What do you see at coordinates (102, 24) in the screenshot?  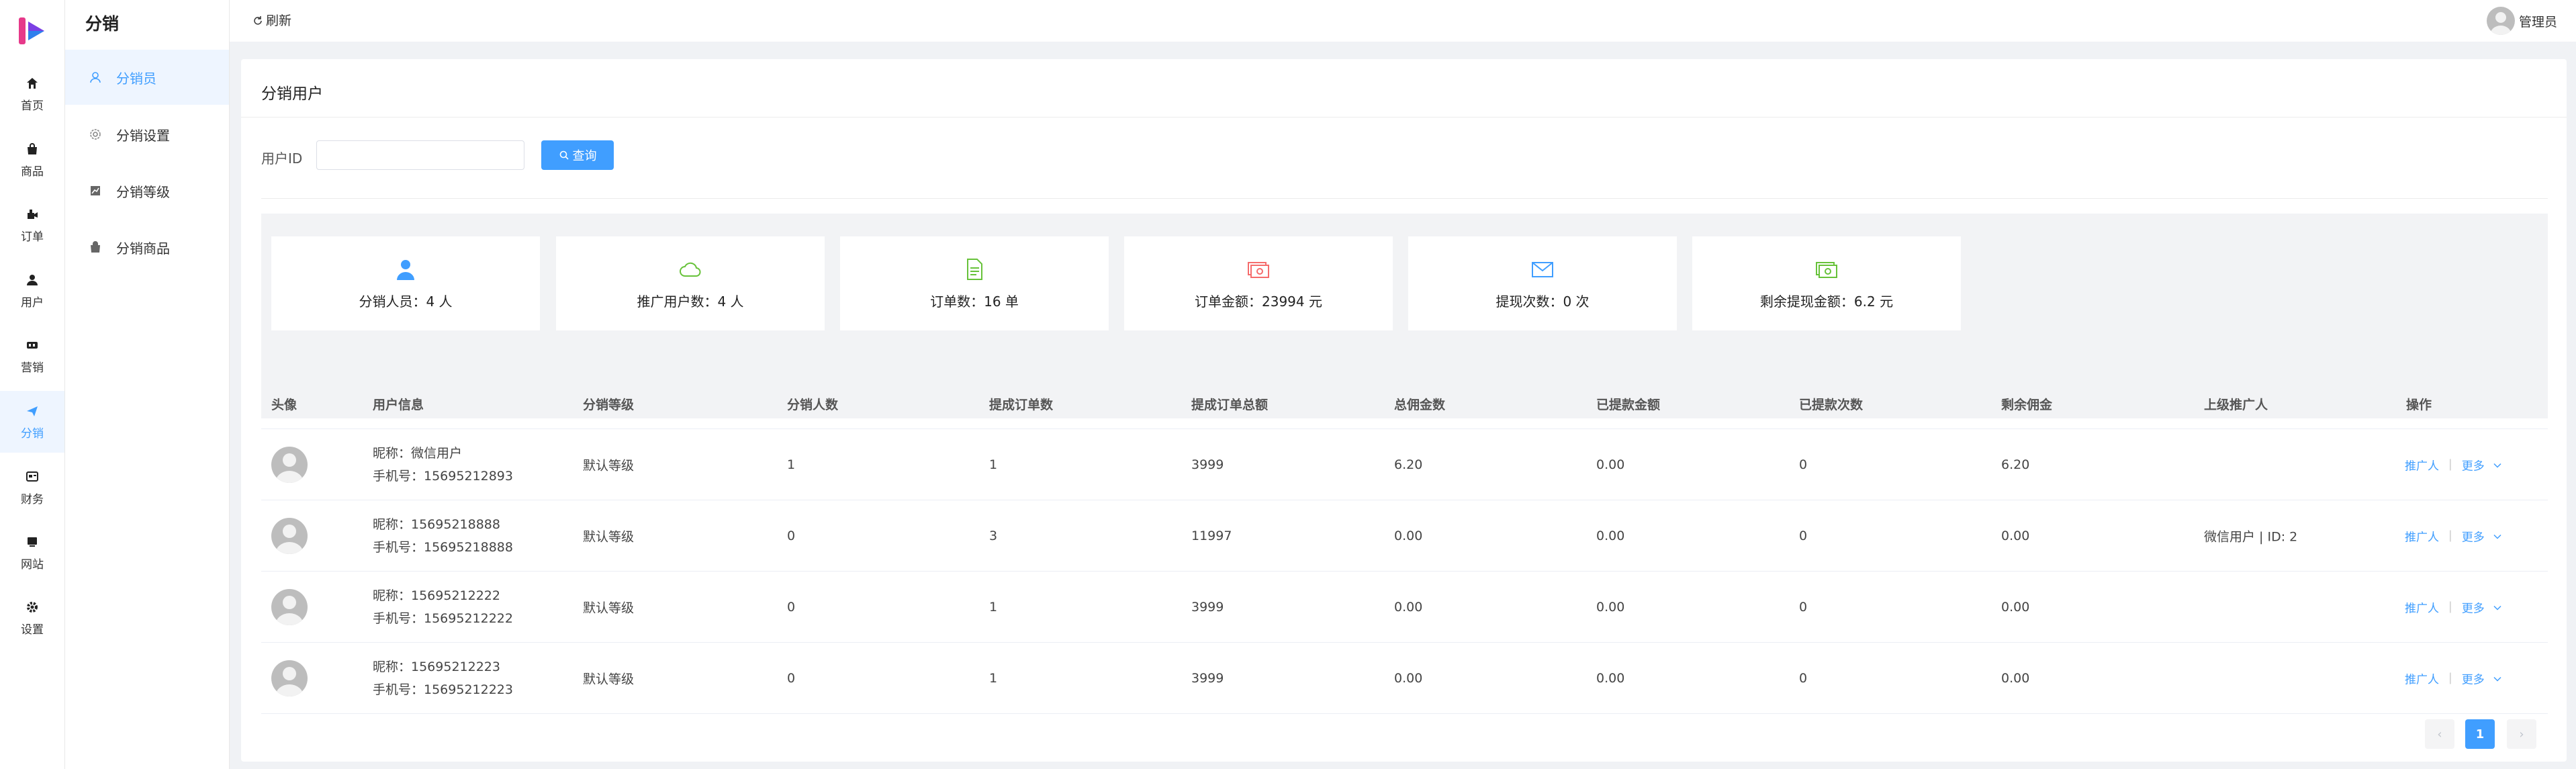 I see `submenu-title: 分销` at bounding box center [102, 24].